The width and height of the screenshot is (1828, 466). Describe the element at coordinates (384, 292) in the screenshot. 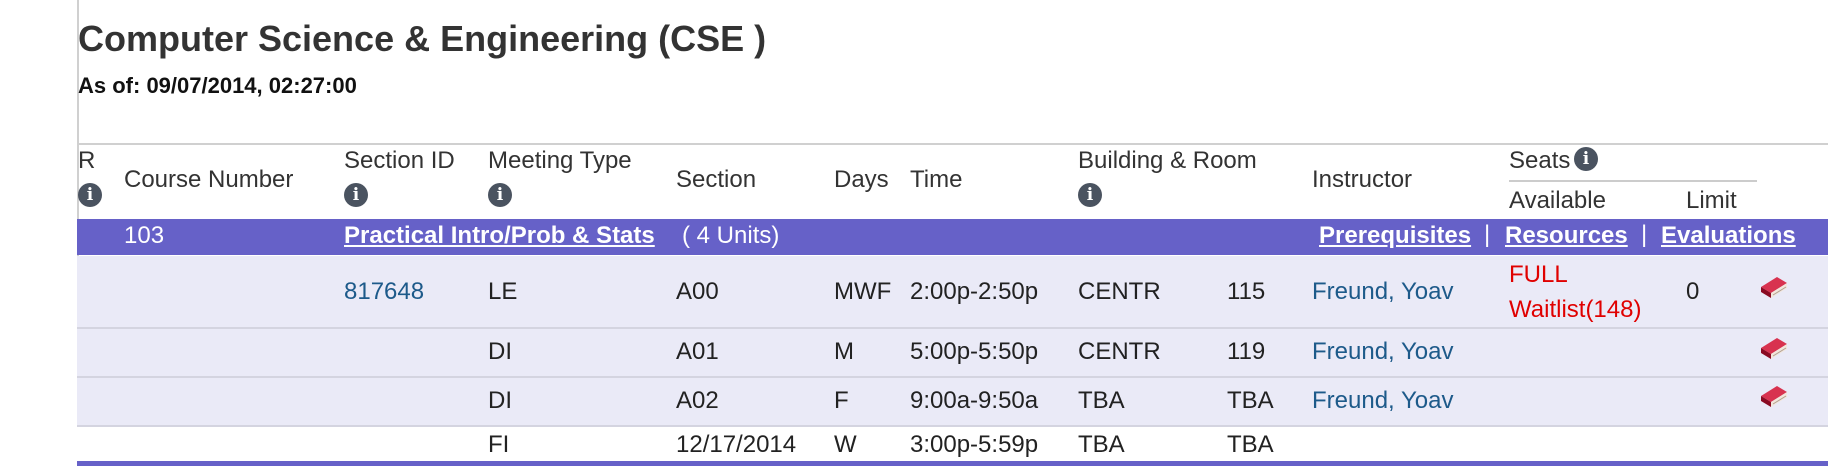

I see `section-id-link: 817648` at that location.